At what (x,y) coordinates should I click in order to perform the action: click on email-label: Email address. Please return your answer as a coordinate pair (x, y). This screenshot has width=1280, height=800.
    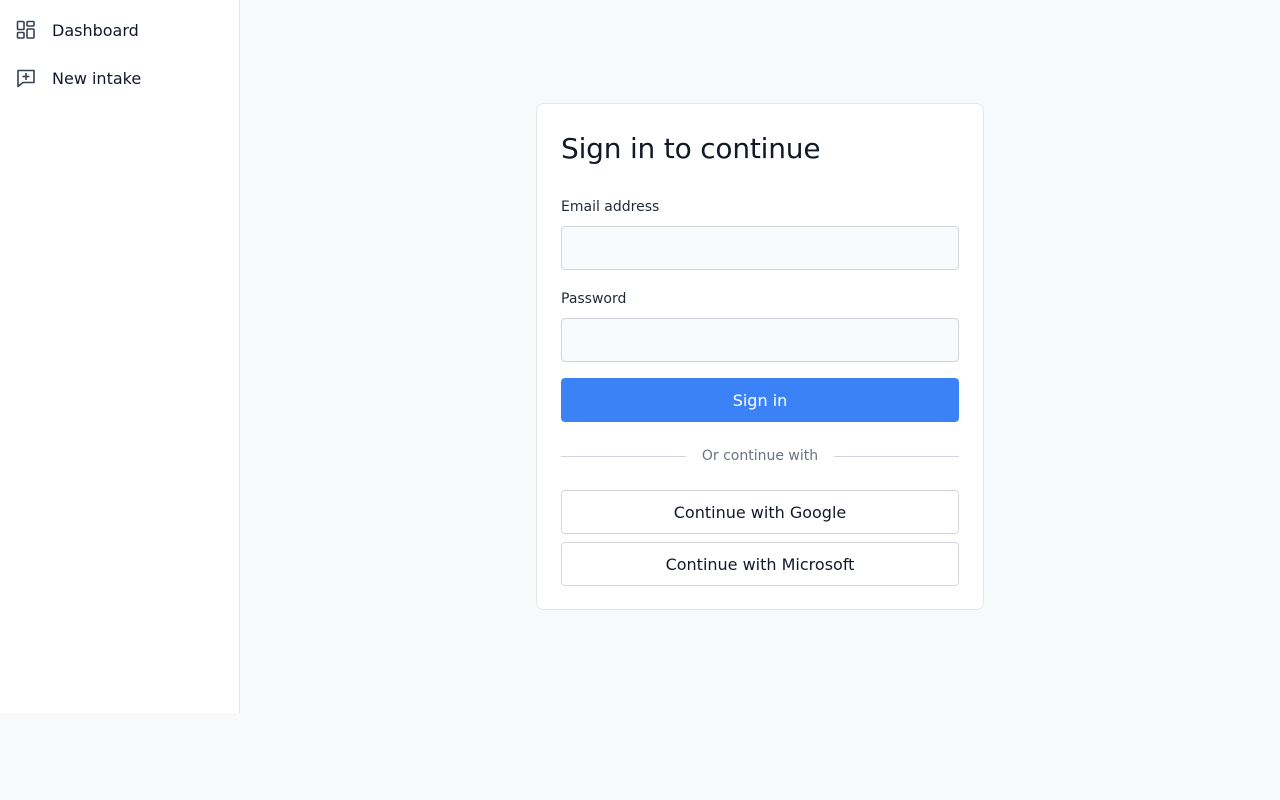
    Looking at the image, I should click on (610, 207).